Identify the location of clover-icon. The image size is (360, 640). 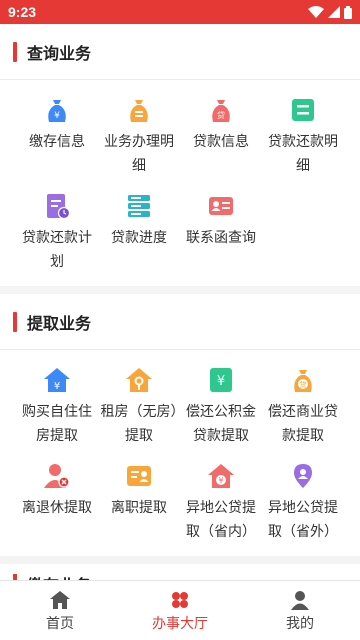
(180, 599).